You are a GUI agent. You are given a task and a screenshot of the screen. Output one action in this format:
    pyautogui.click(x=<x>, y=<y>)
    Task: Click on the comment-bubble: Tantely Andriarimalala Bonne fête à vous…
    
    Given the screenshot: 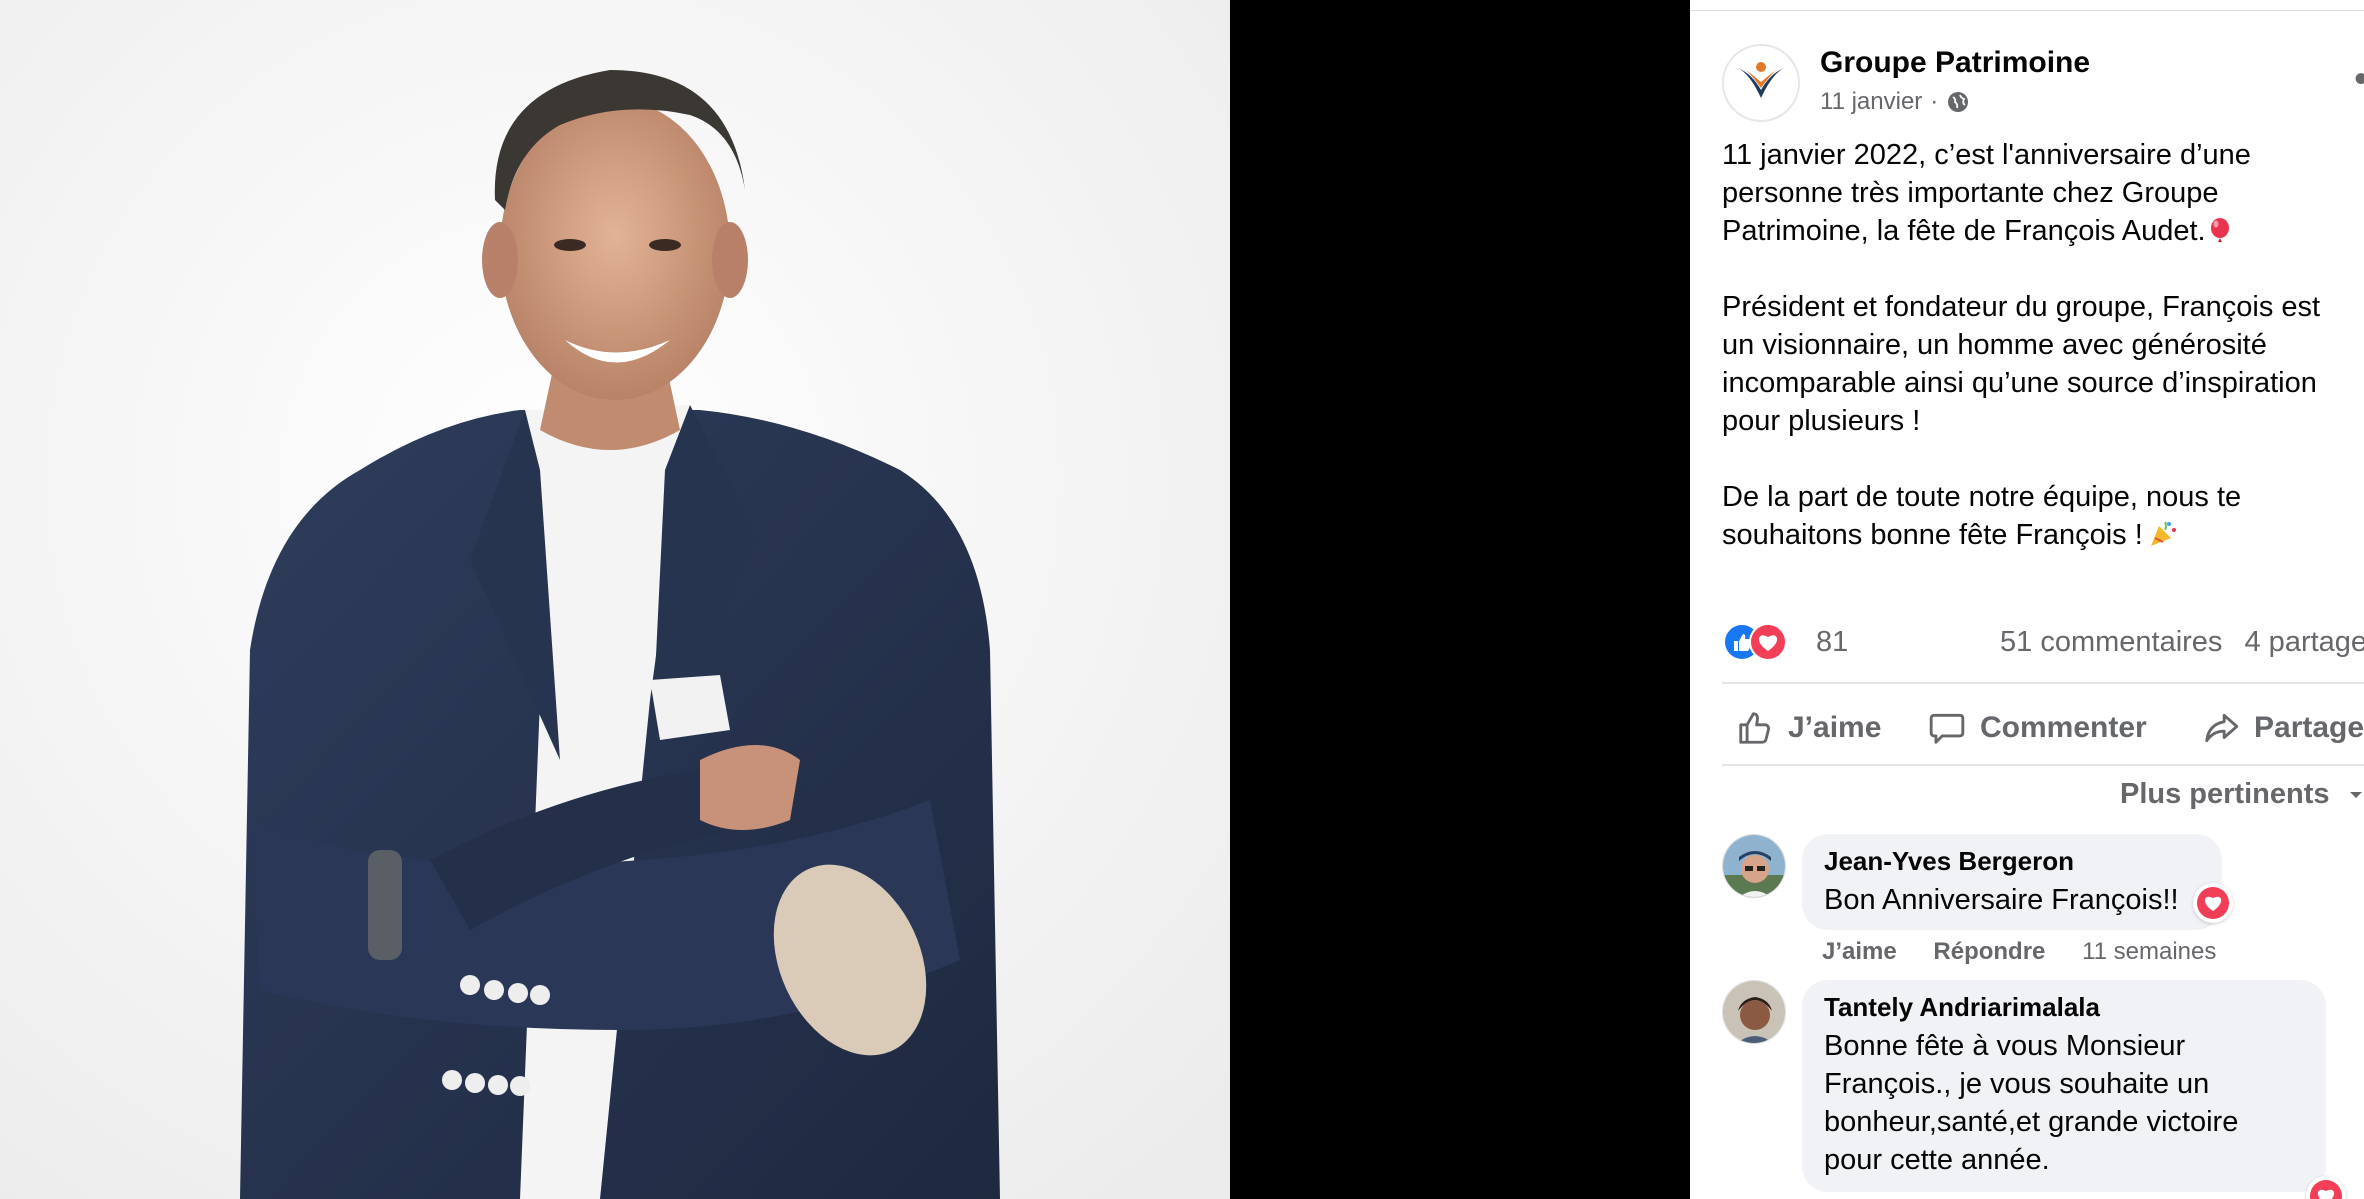 What is the action you would take?
    pyautogui.click(x=2064, y=1086)
    